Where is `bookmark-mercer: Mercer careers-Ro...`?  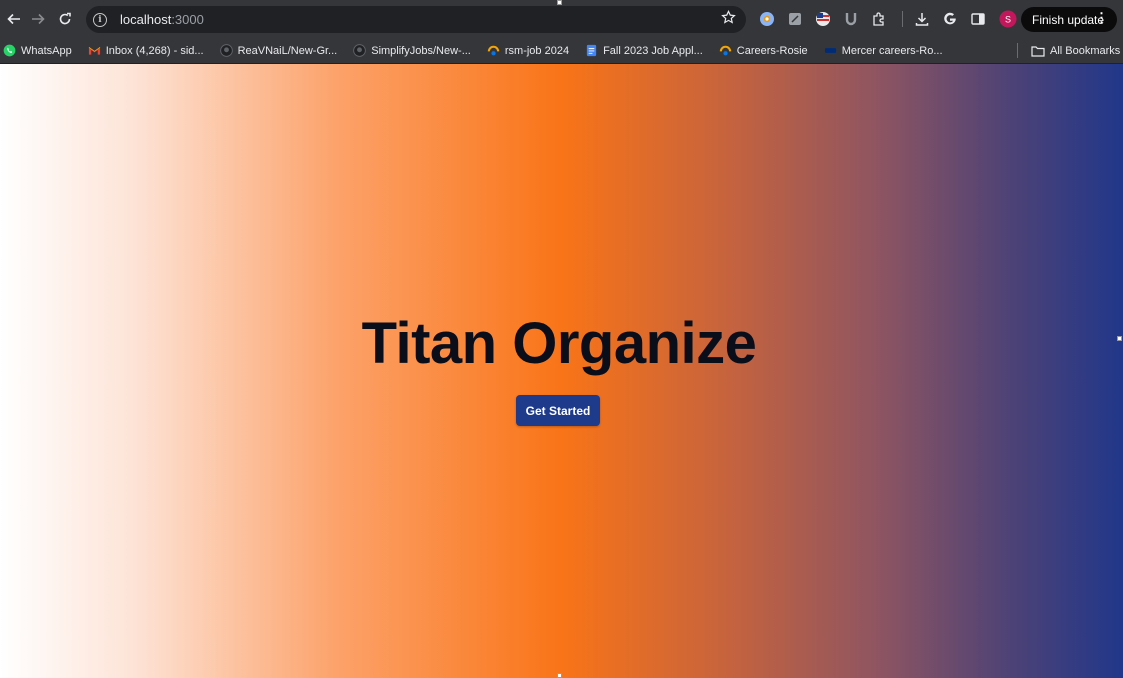
bookmark-mercer: Mercer careers-Ro... is located at coordinates (883, 51).